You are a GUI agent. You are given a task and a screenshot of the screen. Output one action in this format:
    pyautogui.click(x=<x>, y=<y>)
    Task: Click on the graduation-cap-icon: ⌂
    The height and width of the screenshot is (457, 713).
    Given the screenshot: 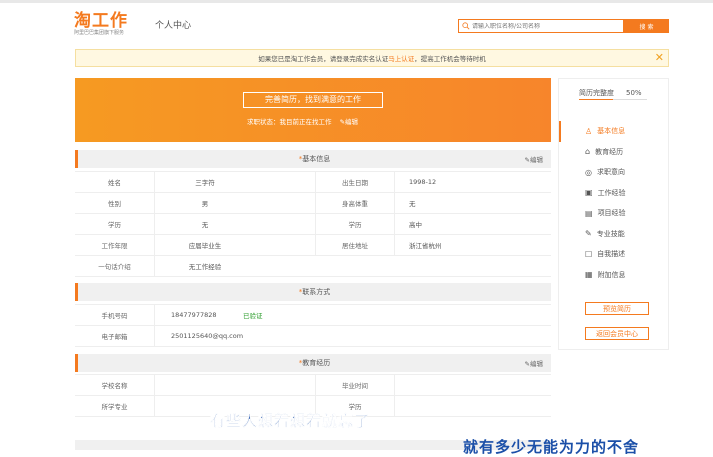 What is the action you would take?
    pyautogui.click(x=588, y=152)
    